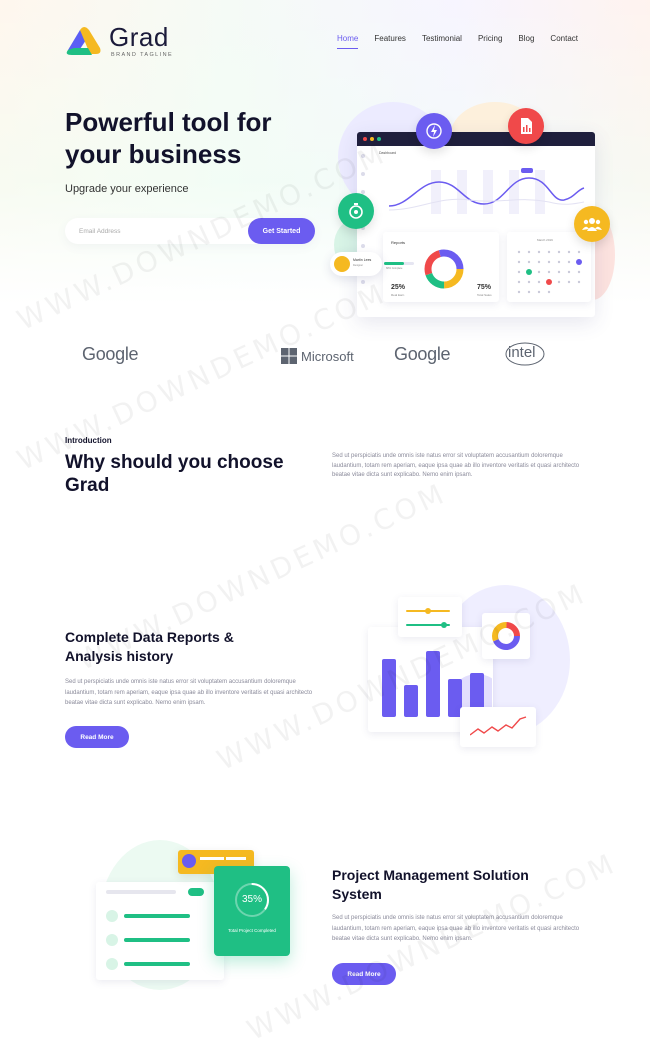  What do you see at coordinates (430, 884) in the screenshot?
I see `feature2-title: Project Management Solution System` at bounding box center [430, 884].